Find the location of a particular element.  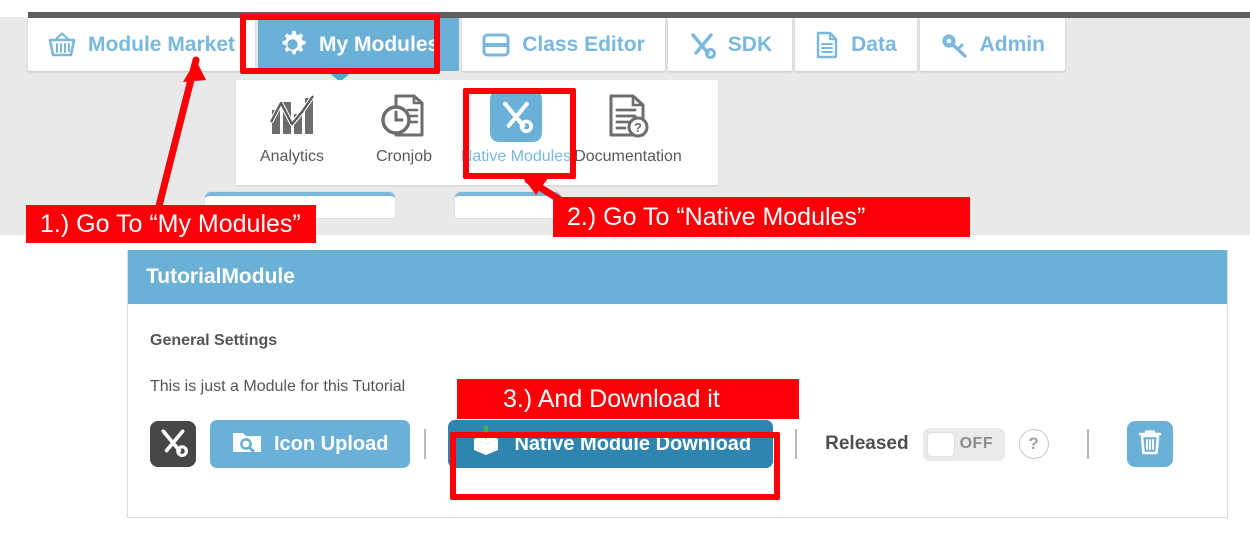

help-label: ? is located at coordinates (1033, 443).